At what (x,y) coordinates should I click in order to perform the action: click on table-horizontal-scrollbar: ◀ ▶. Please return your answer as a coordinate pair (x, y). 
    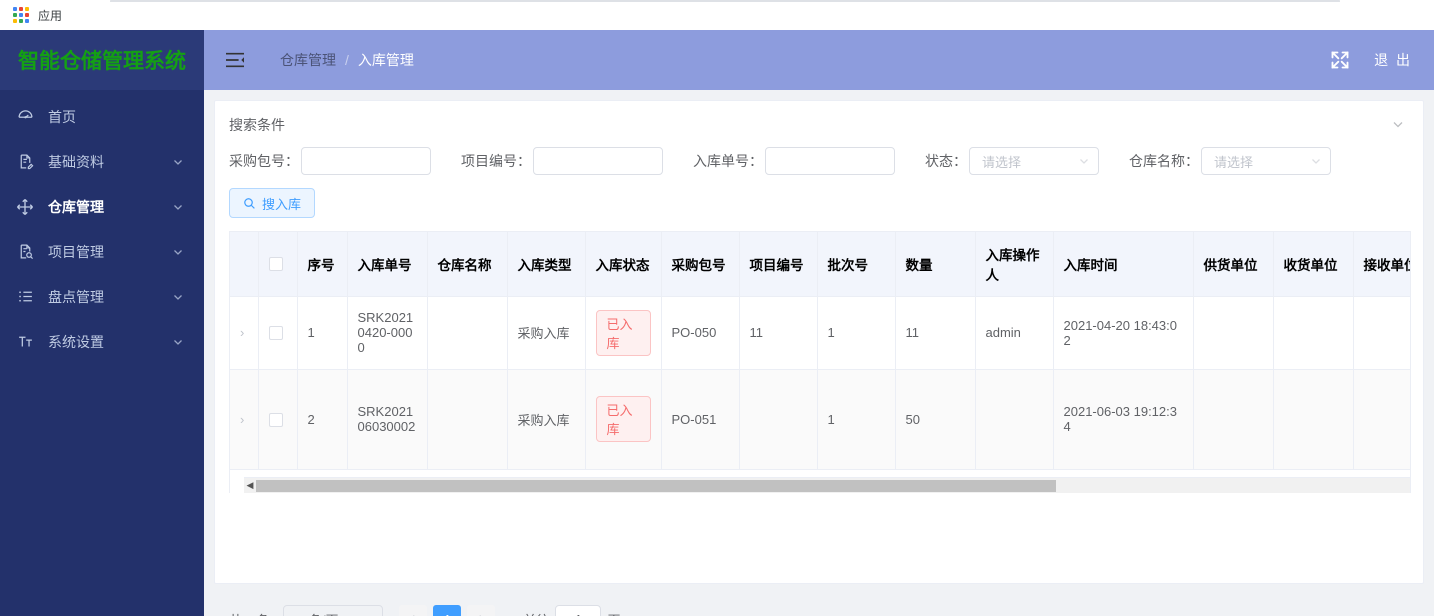
    Looking at the image, I should click on (827, 485).